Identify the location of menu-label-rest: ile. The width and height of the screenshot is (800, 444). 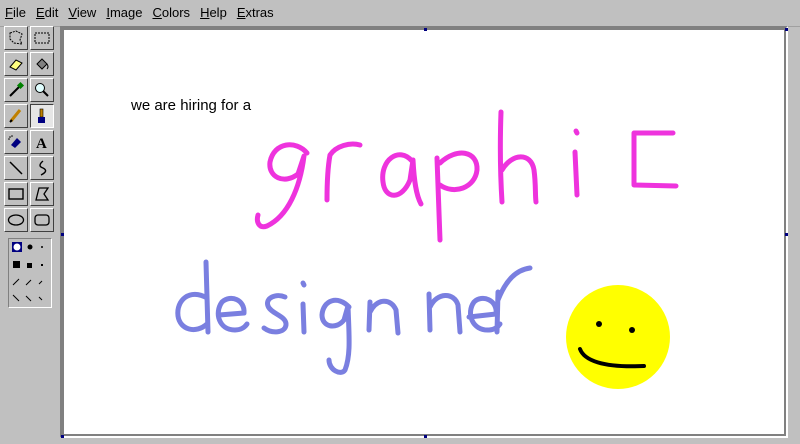
(19, 12).